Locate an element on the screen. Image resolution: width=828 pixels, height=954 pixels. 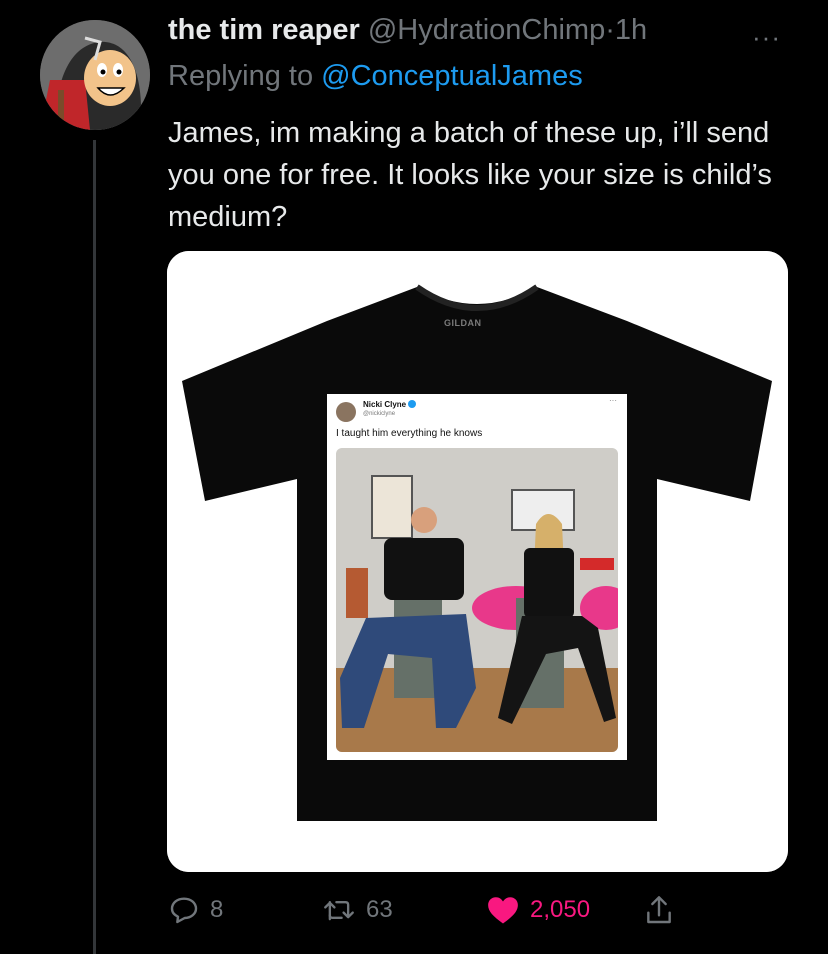
printed-tweet-more-icon: ··· is located at coordinates (613, 400).